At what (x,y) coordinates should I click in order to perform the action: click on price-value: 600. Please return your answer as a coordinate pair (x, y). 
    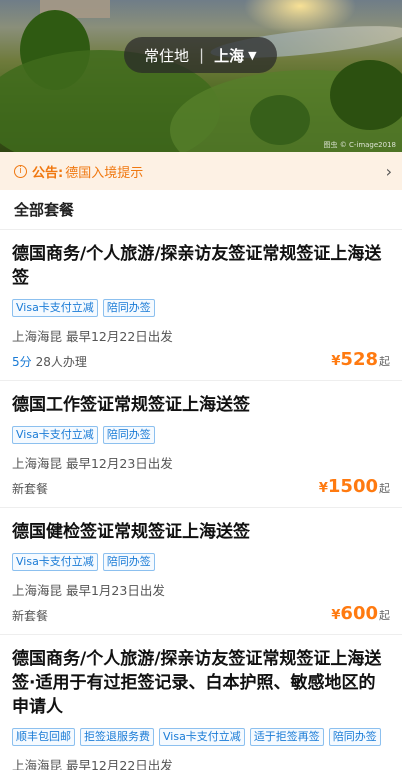
    Looking at the image, I should click on (359, 613).